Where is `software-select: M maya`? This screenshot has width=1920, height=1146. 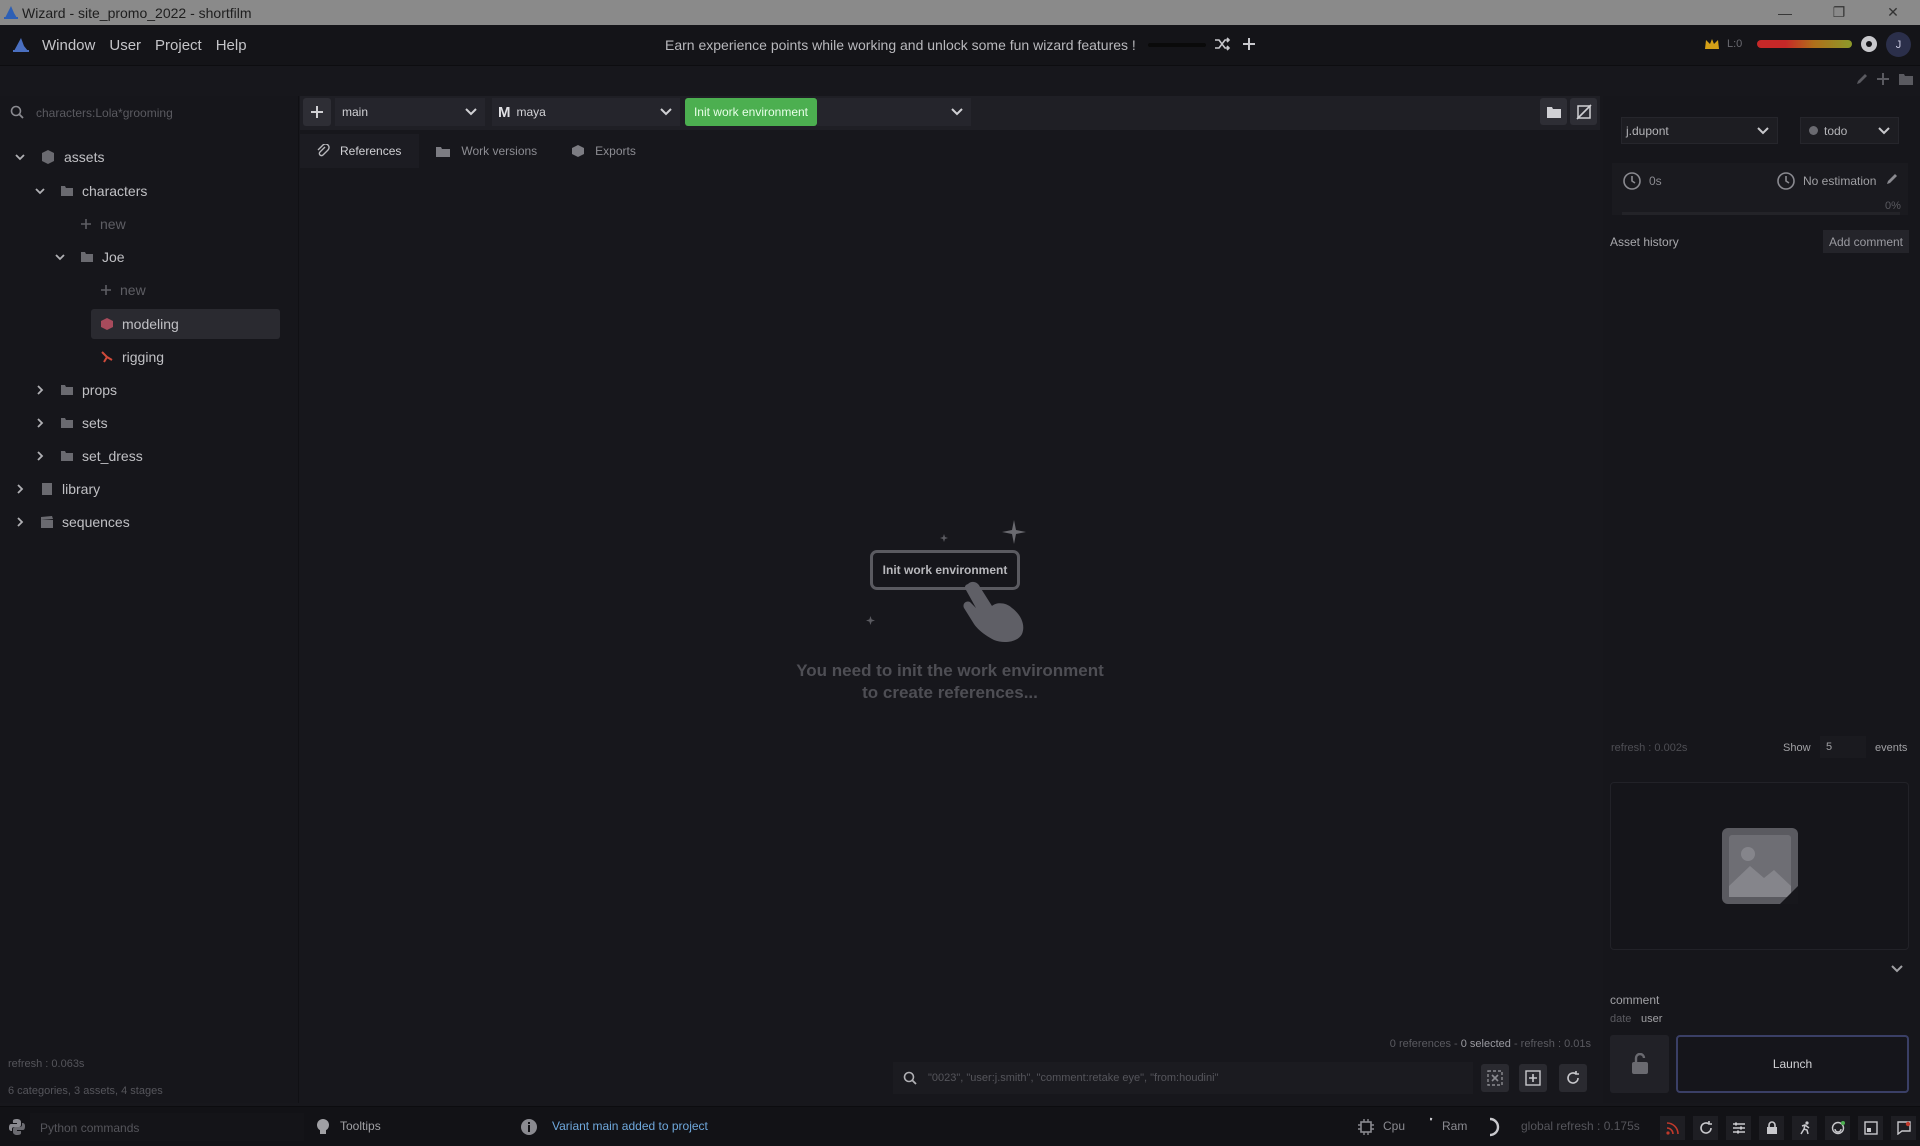 software-select: M maya is located at coordinates (586, 112).